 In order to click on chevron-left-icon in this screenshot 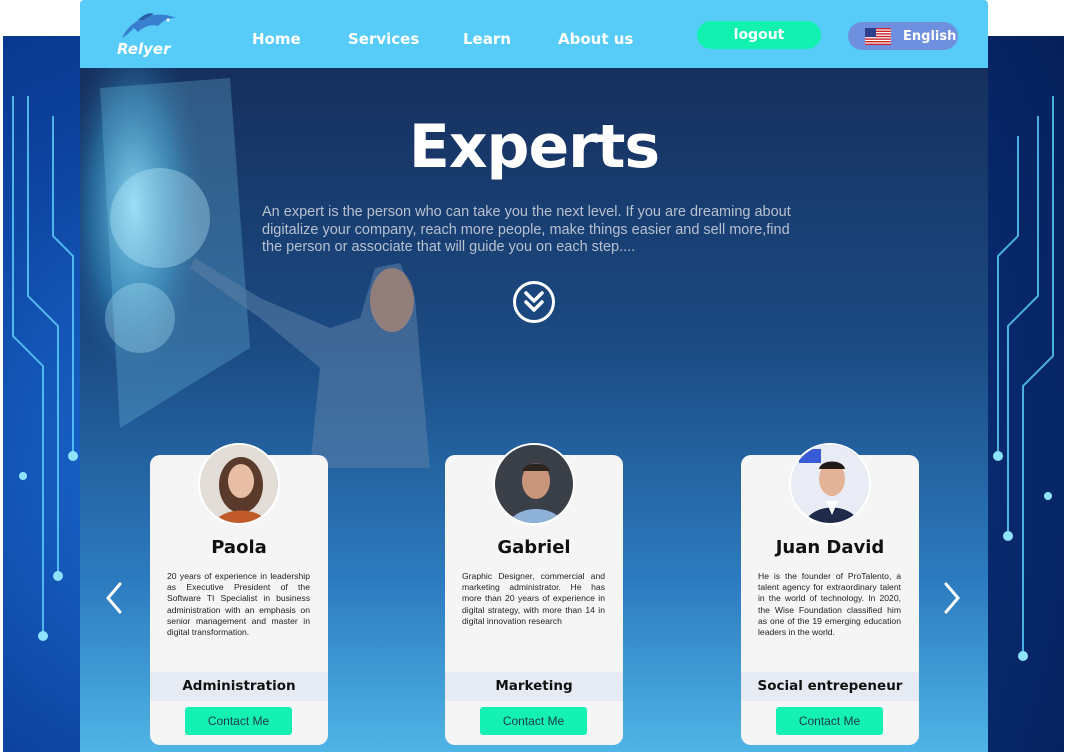, I will do `click(114, 598)`.